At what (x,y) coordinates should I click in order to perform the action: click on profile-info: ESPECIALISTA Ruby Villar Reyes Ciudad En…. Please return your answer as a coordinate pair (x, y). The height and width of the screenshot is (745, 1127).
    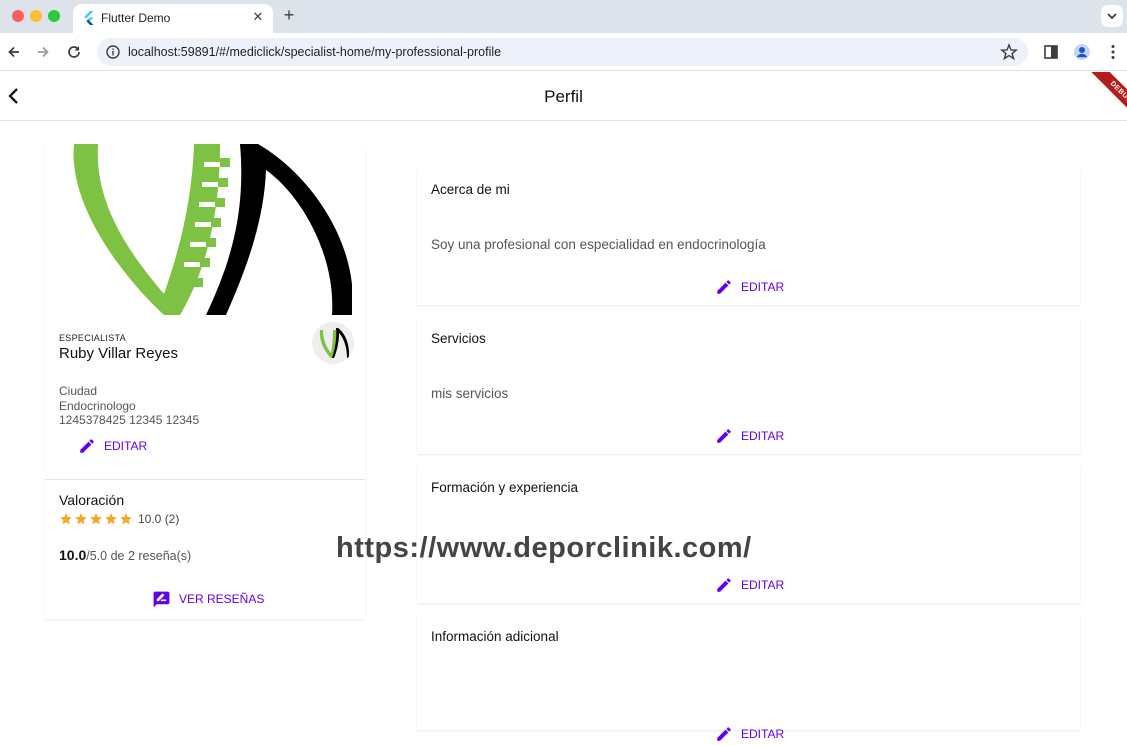
    Looking at the image, I should click on (205, 397).